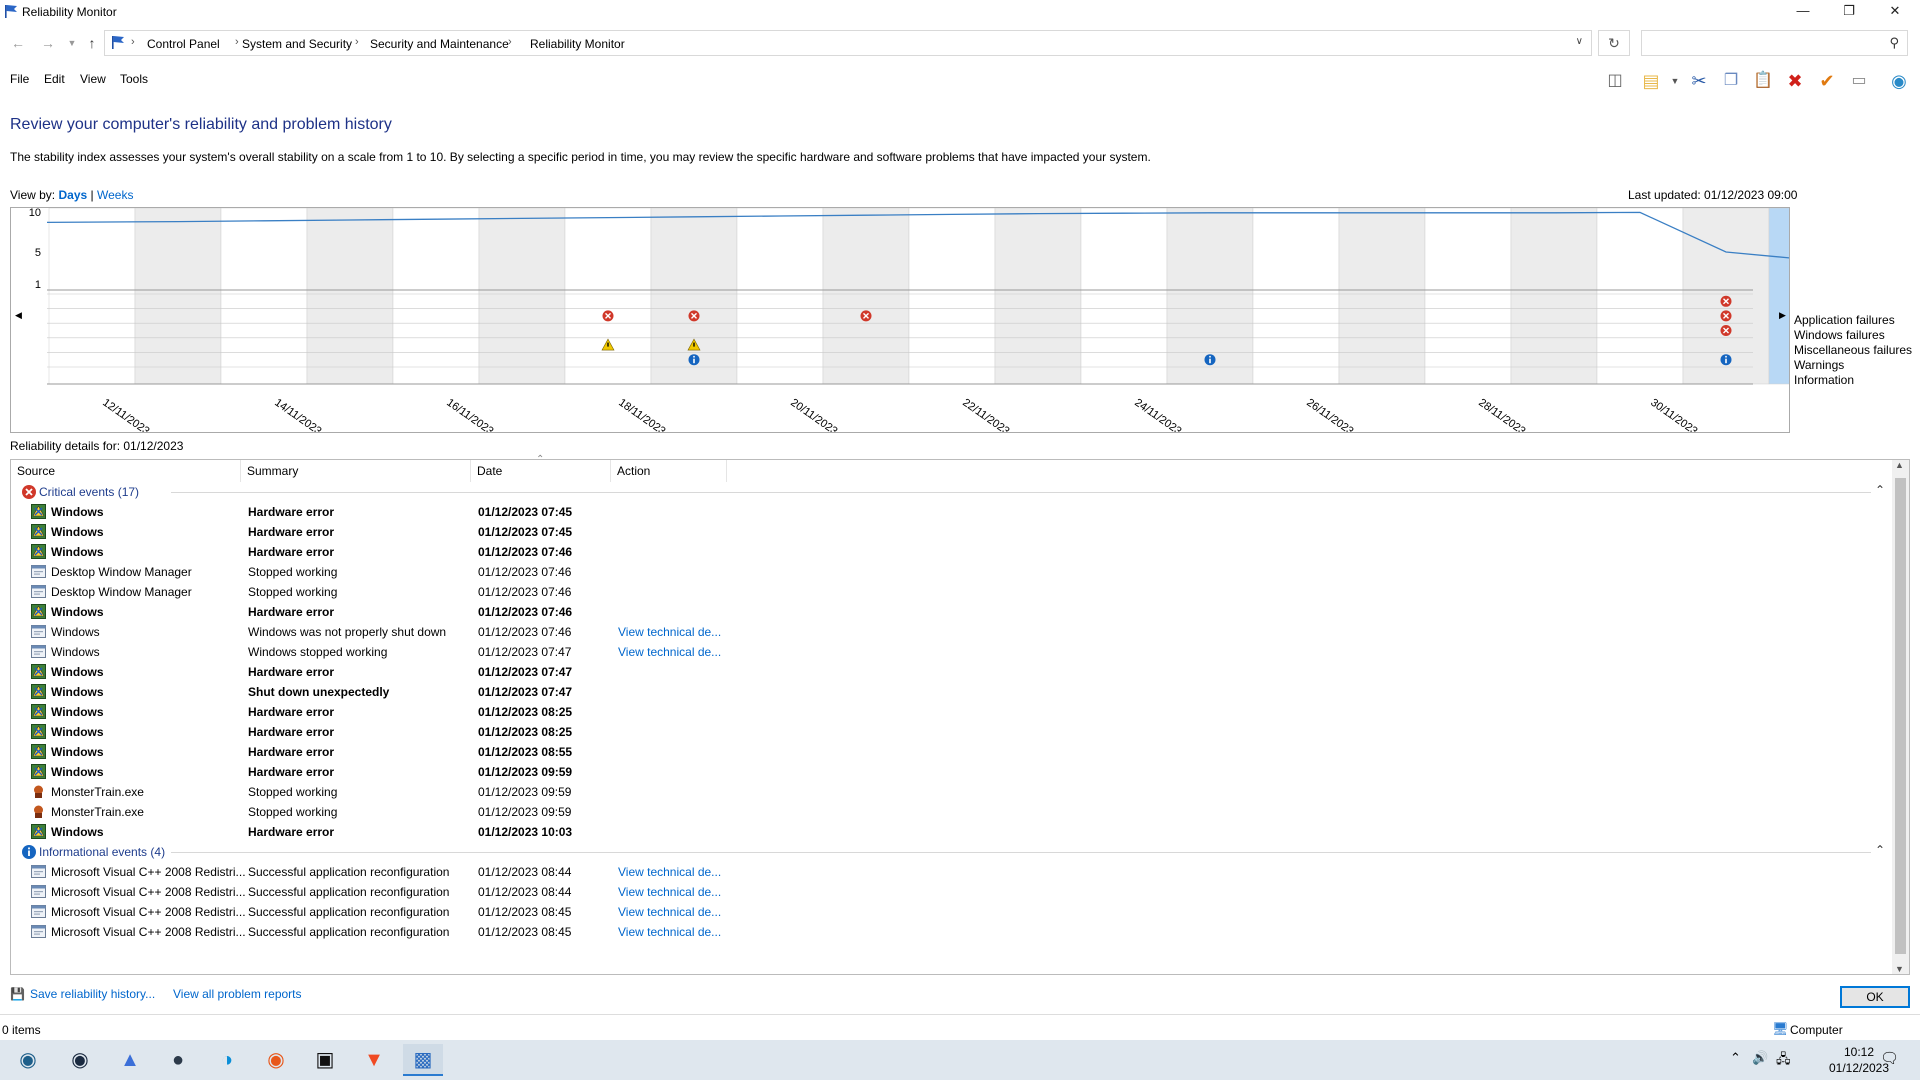  I want to click on firefox-icon: ◉, so click(276, 1060).